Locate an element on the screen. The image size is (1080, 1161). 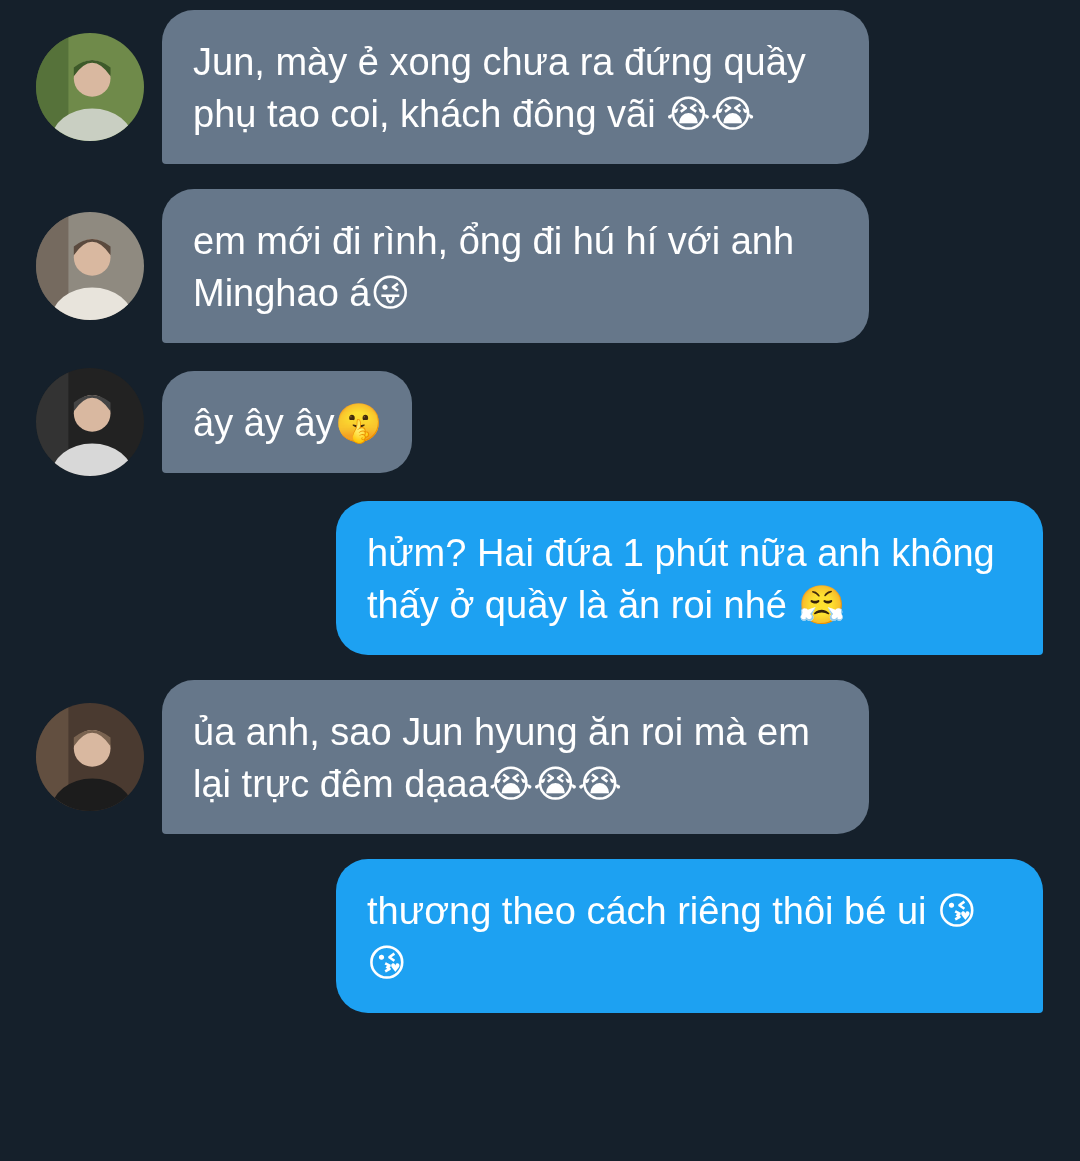
message-bubble: ây ây ây🤫 is located at coordinates (287, 422).